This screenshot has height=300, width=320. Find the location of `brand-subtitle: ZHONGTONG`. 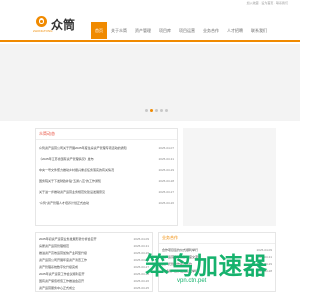

brand-subtitle: ZHONGTONG is located at coordinates (43, 31).